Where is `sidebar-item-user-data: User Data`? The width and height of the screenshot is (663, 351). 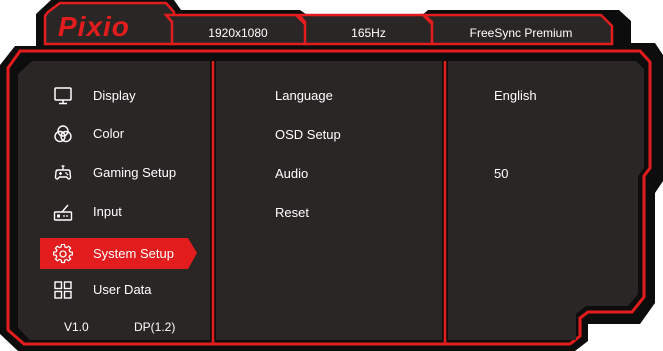
sidebar-item-user-data: User Data is located at coordinates (110, 290).